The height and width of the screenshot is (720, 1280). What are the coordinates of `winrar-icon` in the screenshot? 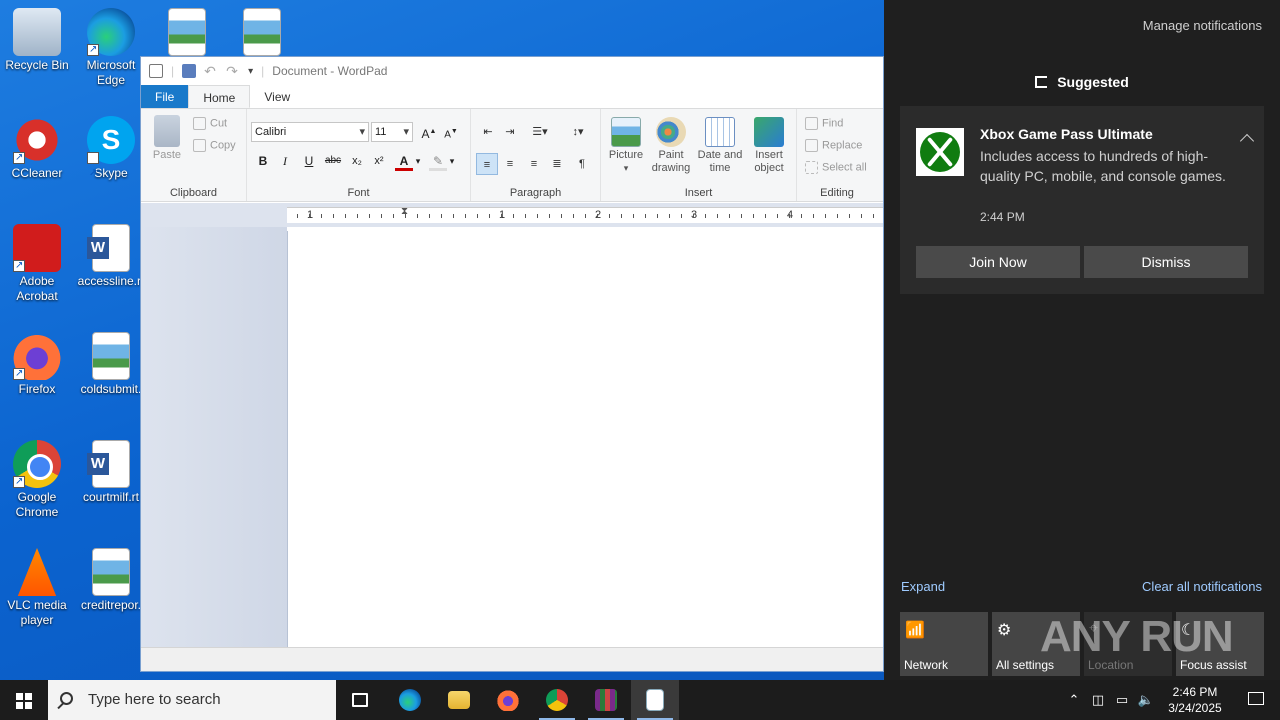 It's located at (606, 700).